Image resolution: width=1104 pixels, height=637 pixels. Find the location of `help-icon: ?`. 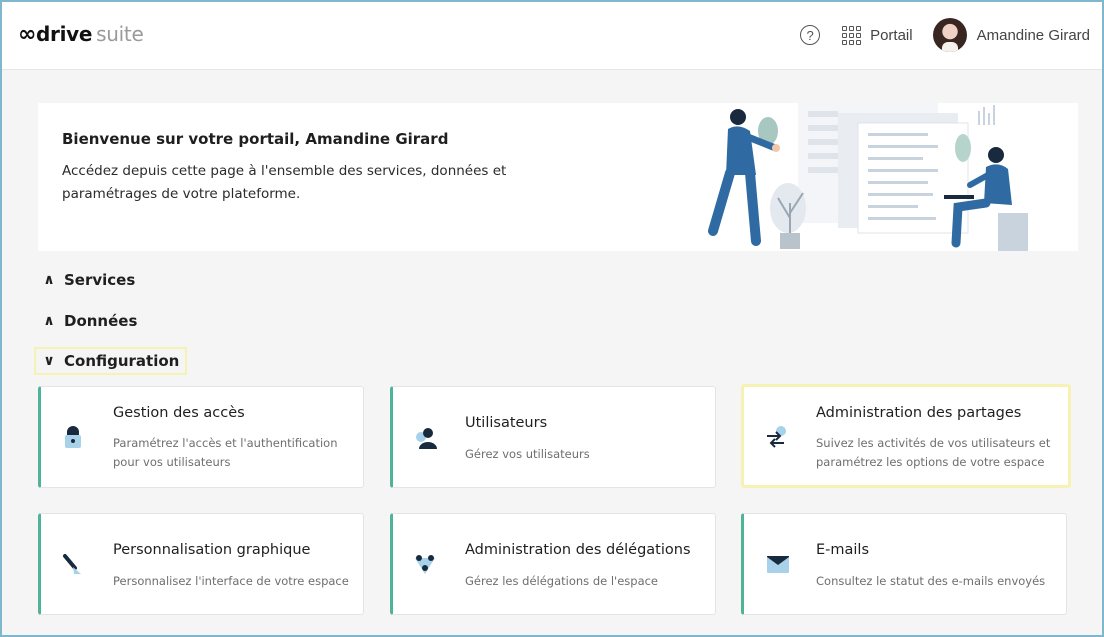

help-icon: ? is located at coordinates (810, 35).